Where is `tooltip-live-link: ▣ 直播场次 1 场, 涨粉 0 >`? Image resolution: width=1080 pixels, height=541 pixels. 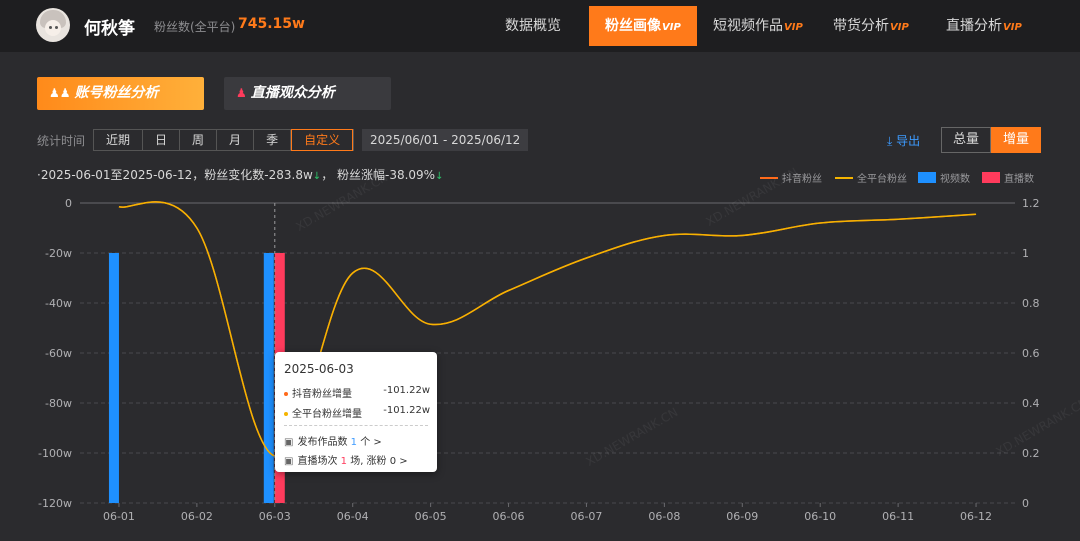
tooltip-live-link: ▣ 直播场次 1 场, 涨粉 0 > is located at coordinates (346, 459).